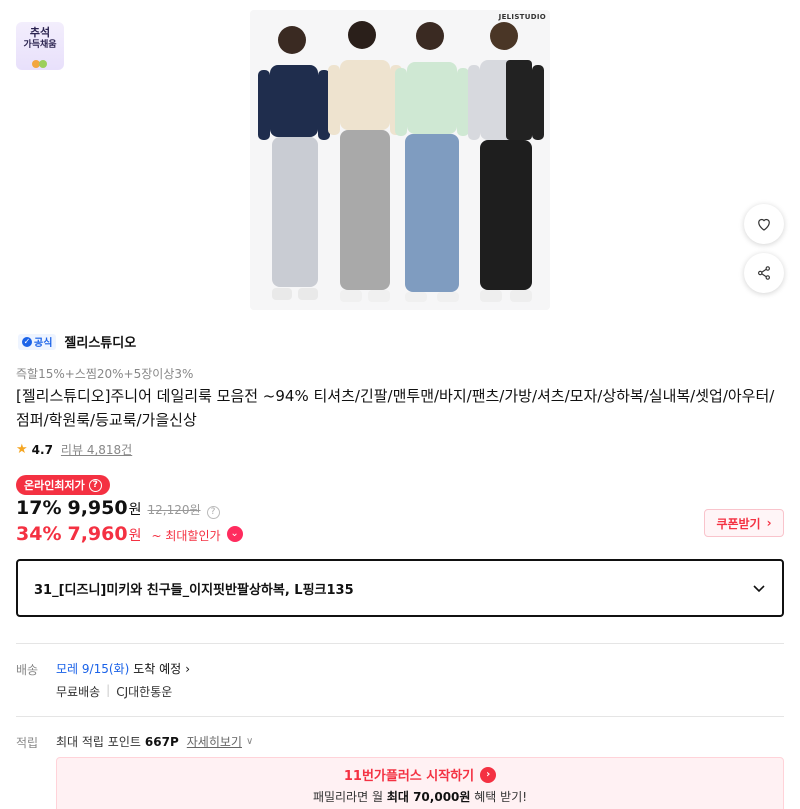 This screenshot has height=809, width=800. Describe the element at coordinates (97, 508) in the screenshot. I see `sale-price: 9,950` at that location.